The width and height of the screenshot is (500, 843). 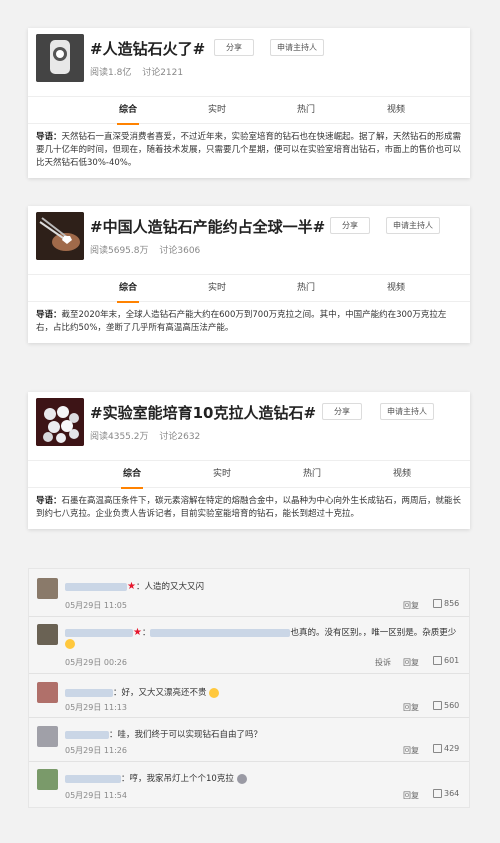 I want to click on comment-body: ★：人造的又大又闪, so click(x=134, y=586).